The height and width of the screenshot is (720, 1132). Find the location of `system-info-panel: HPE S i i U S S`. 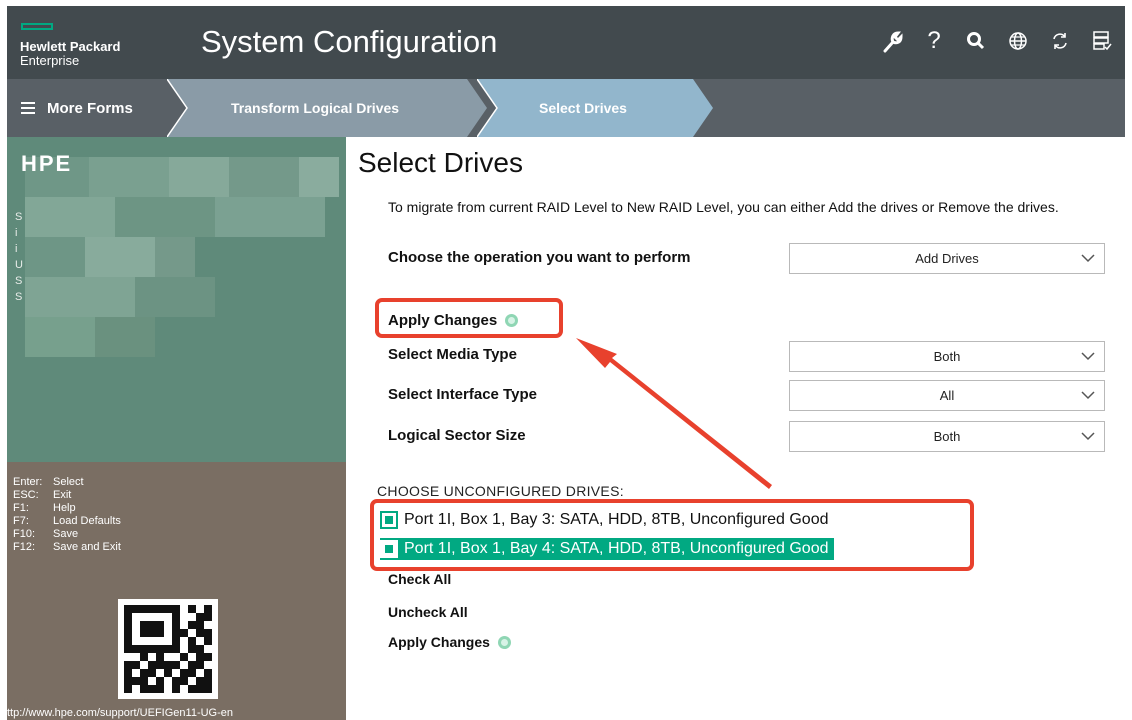

system-info-panel: HPE S i i U S S is located at coordinates (176, 299).